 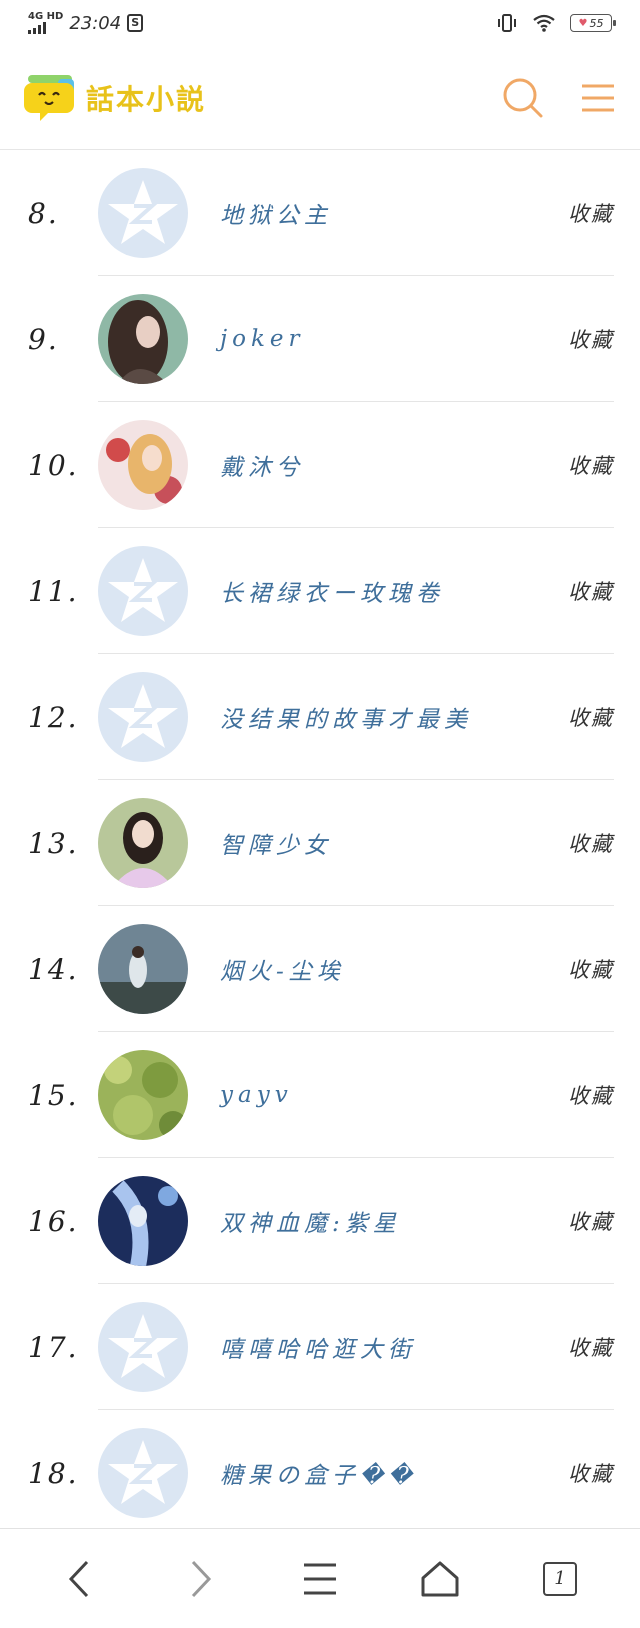 I want to click on home-icon, so click(x=440, y=1578).